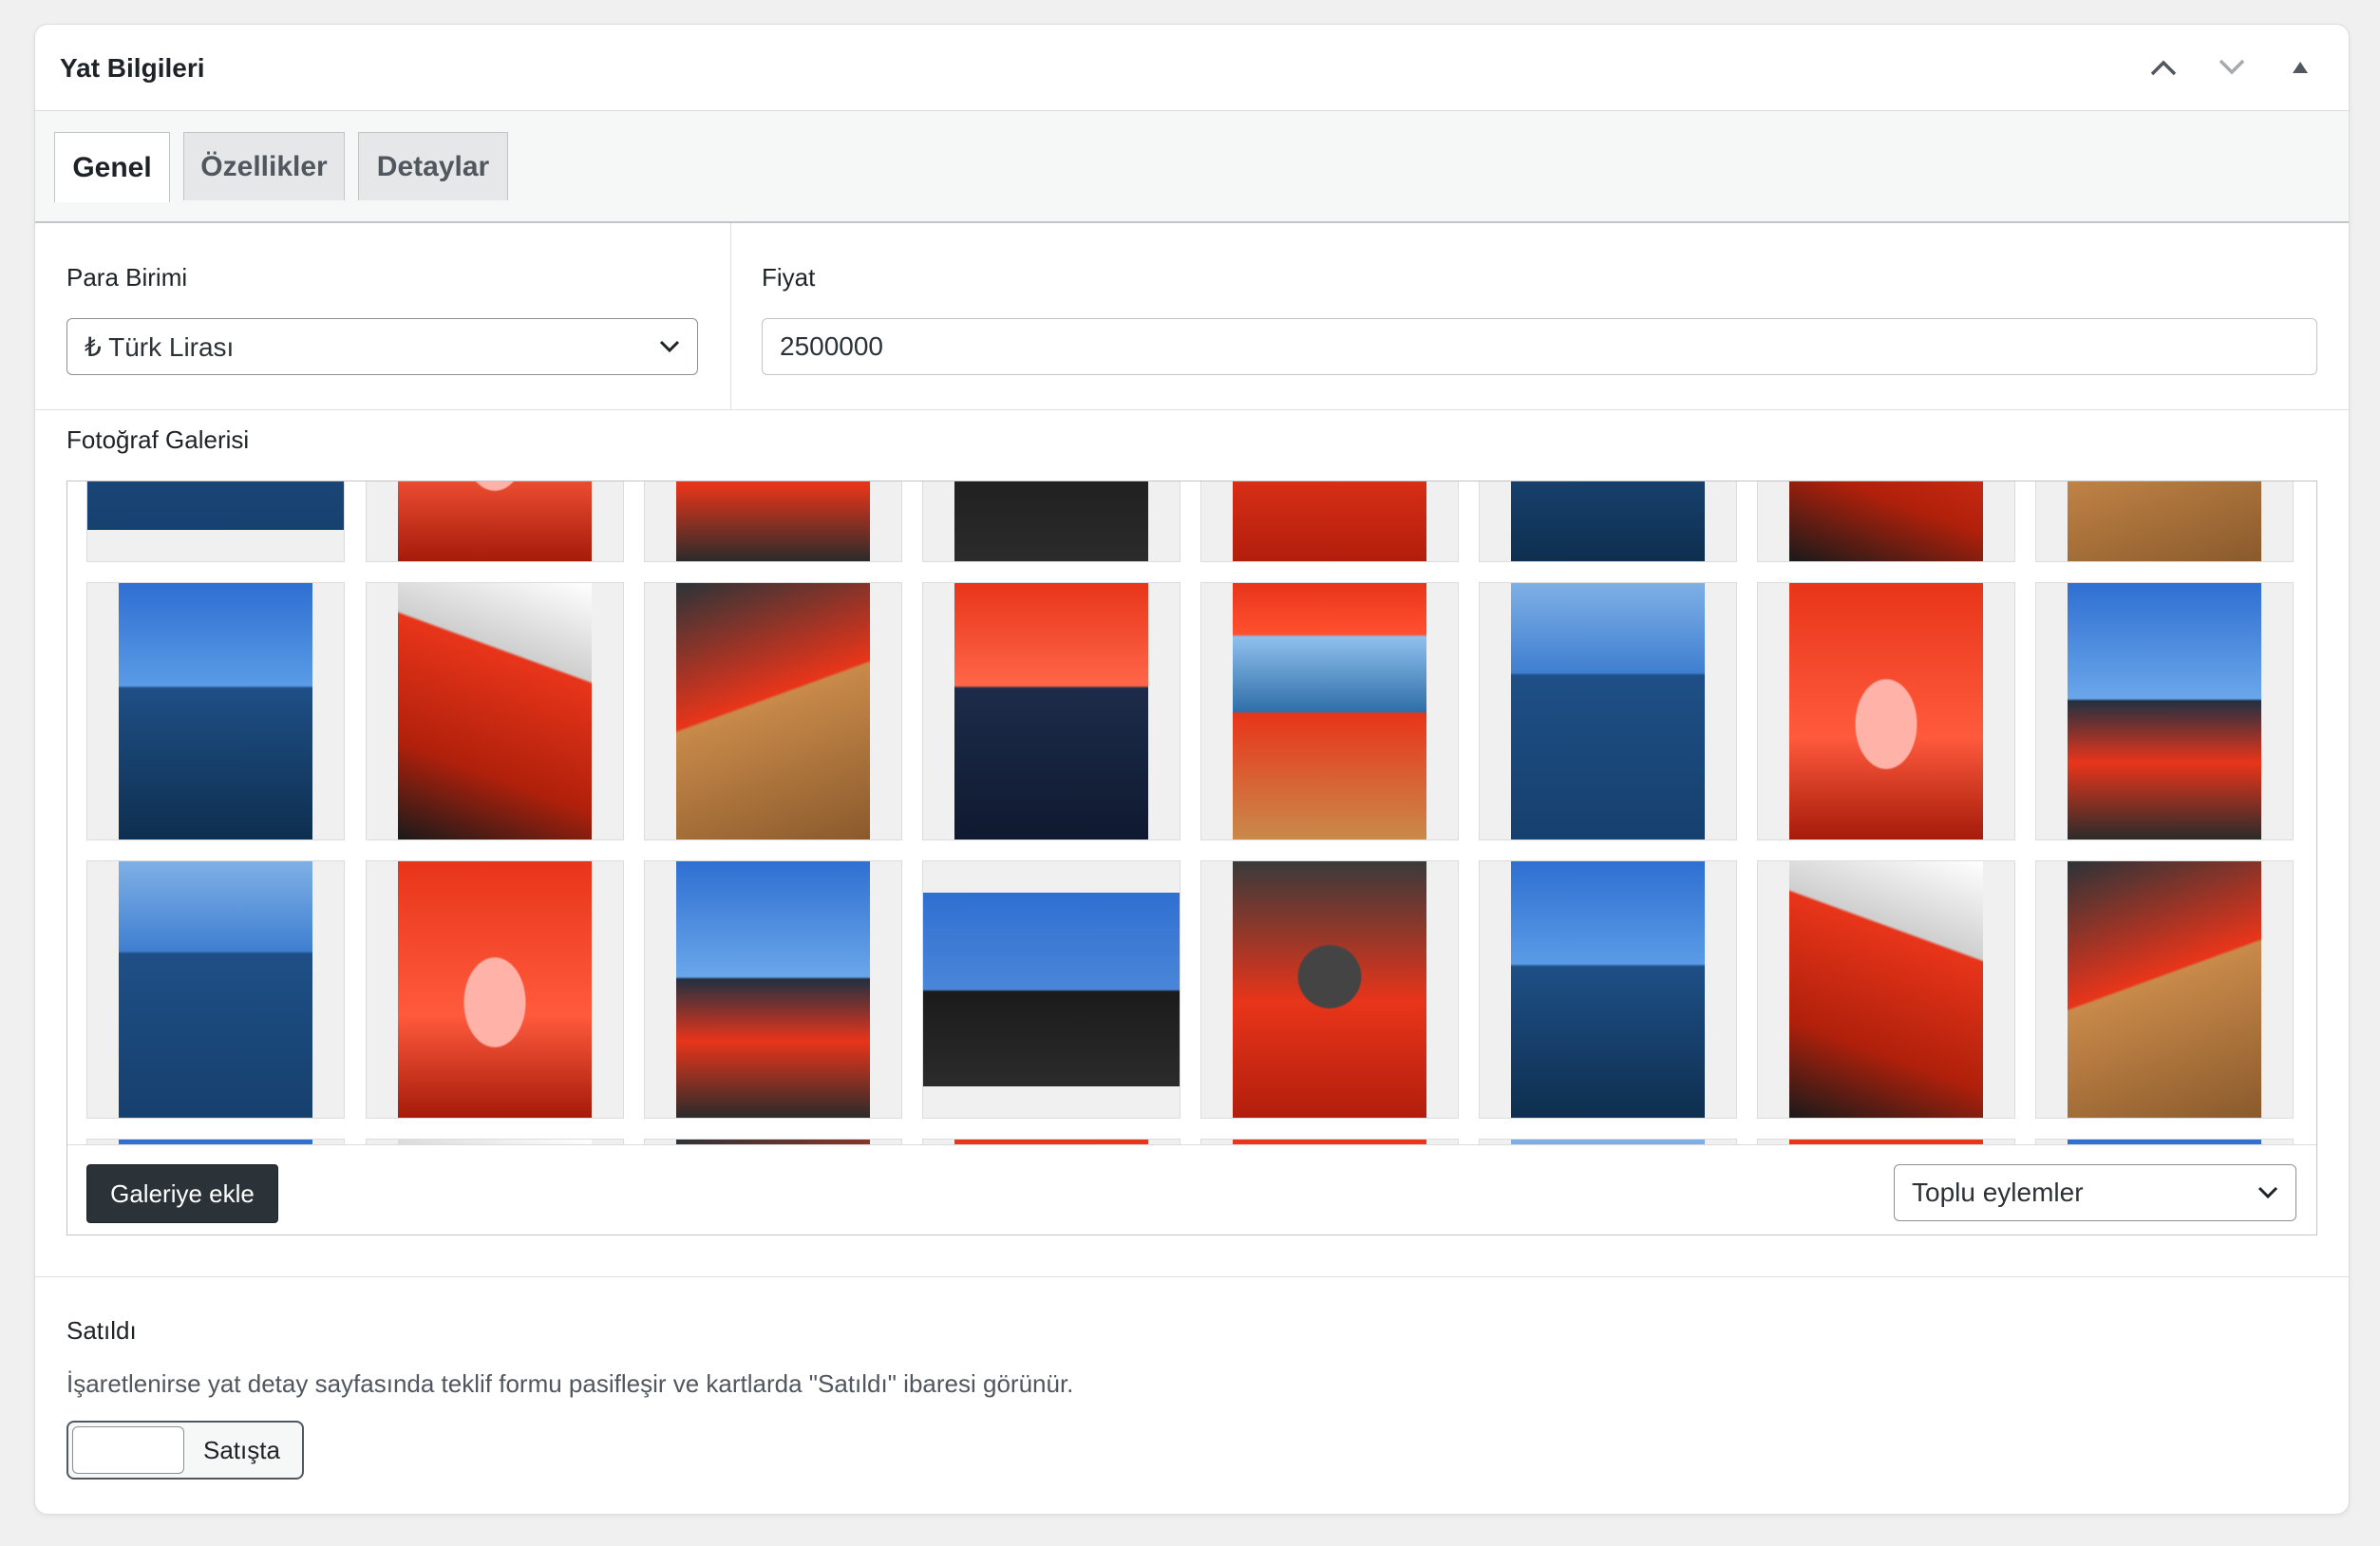 This screenshot has width=2380, height=1546. I want to click on toggle-panel-button, so click(2300, 67).